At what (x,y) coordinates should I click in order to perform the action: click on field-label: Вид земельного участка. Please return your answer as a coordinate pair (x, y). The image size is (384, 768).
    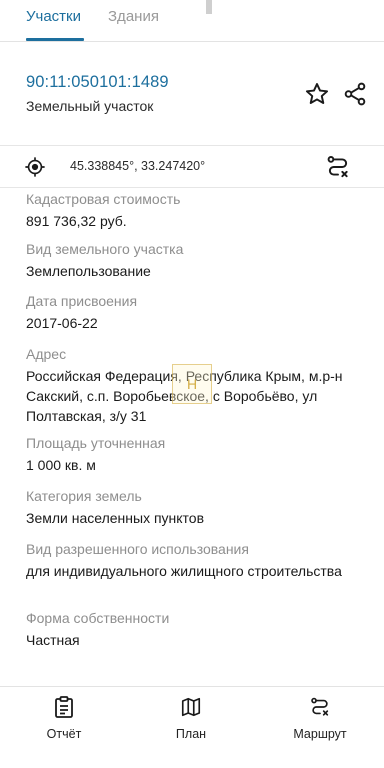
    Looking at the image, I should click on (105, 249).